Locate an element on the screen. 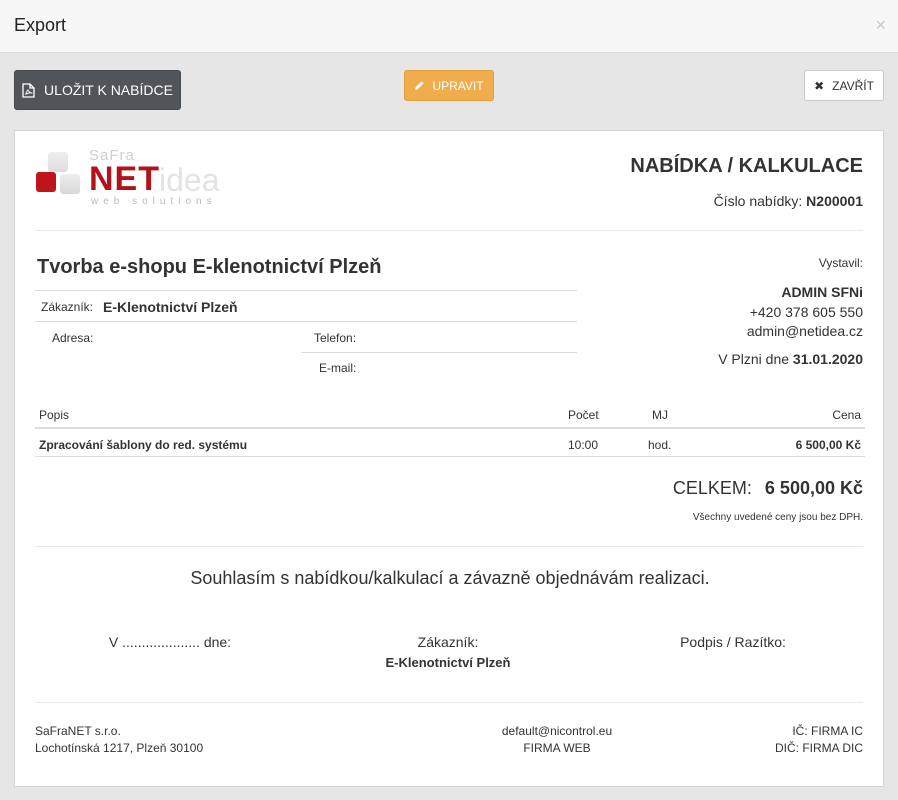 This screenshot has width=898, height=800. company-logo: SaFra NET idea web solutions is located at coordinates (141, 178).